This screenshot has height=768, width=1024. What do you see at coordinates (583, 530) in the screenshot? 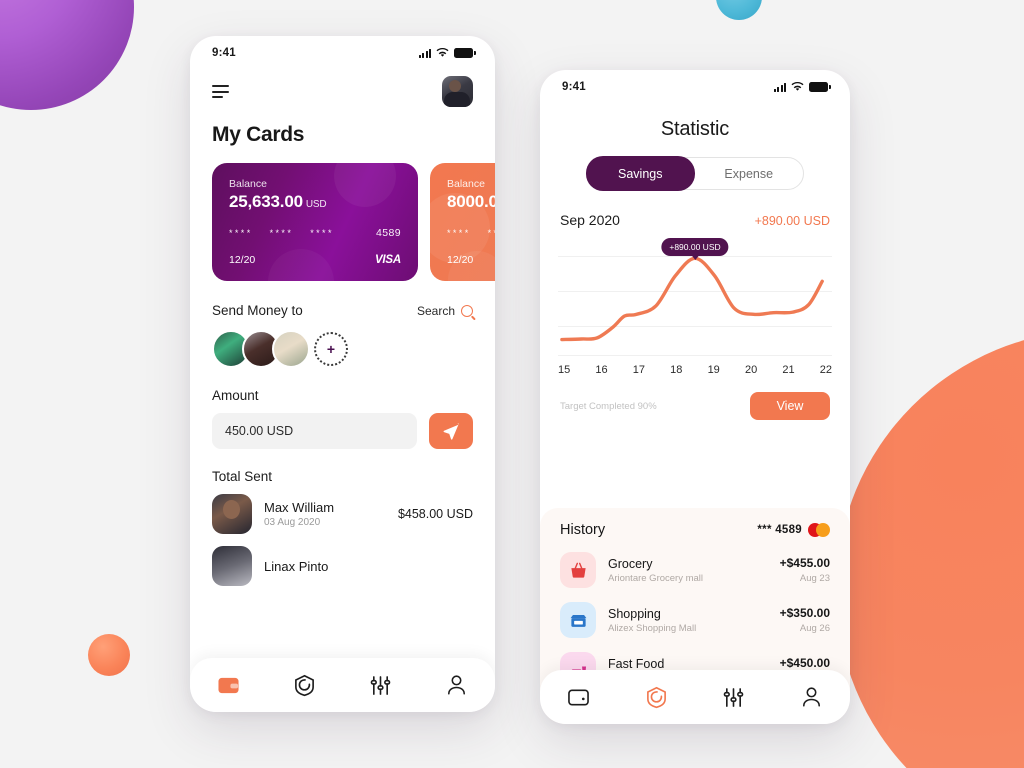
I see `history-title: History` at bounding box center [583, 530].